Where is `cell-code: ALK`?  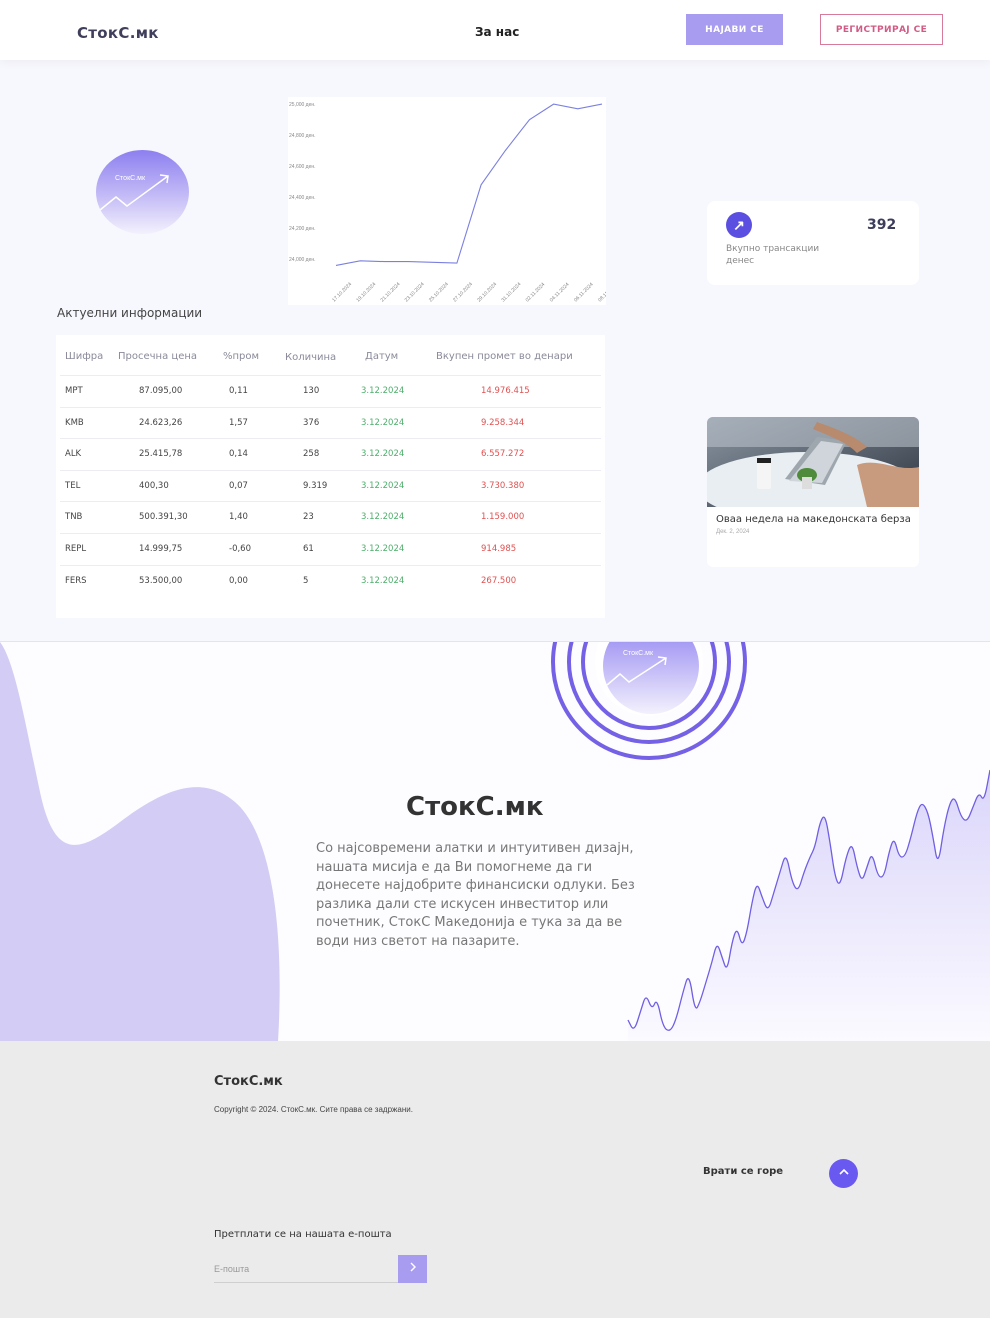 cell-code: ALK is located at coordinates (73, 454).